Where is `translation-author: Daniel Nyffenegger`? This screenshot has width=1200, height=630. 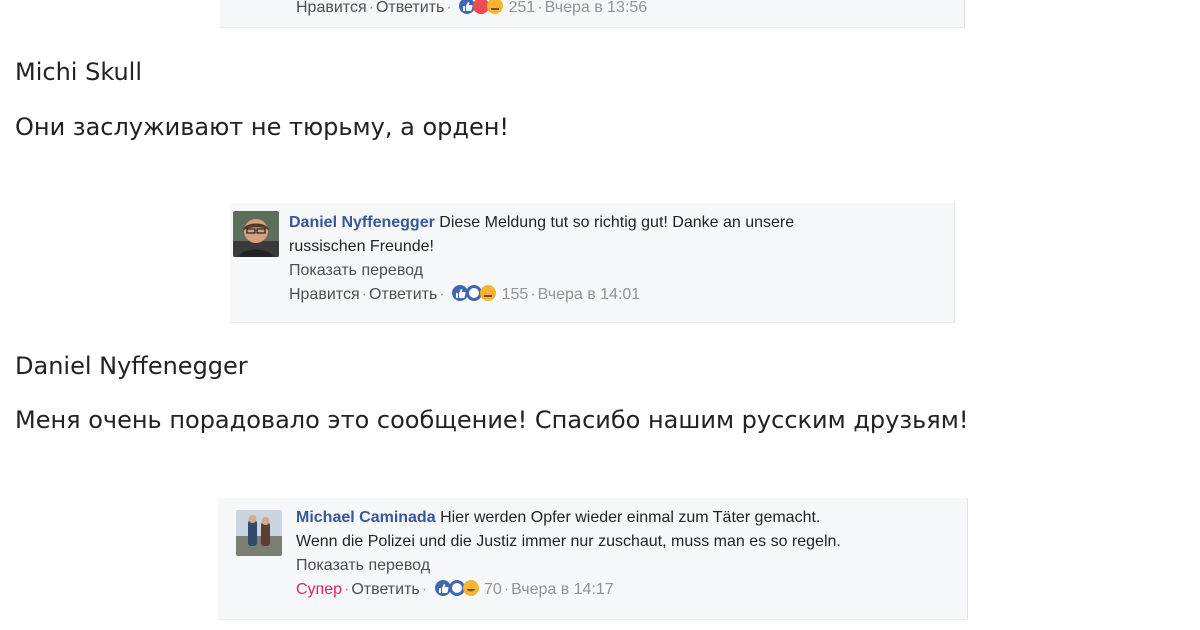
translation-author: Daniel Nyffenegger is located at coordinates (131, 366).